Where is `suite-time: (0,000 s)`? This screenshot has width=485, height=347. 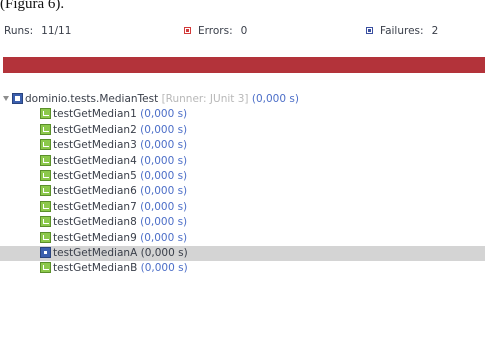
suite-time: (0,000 s) is located at coordinates (275, 99).